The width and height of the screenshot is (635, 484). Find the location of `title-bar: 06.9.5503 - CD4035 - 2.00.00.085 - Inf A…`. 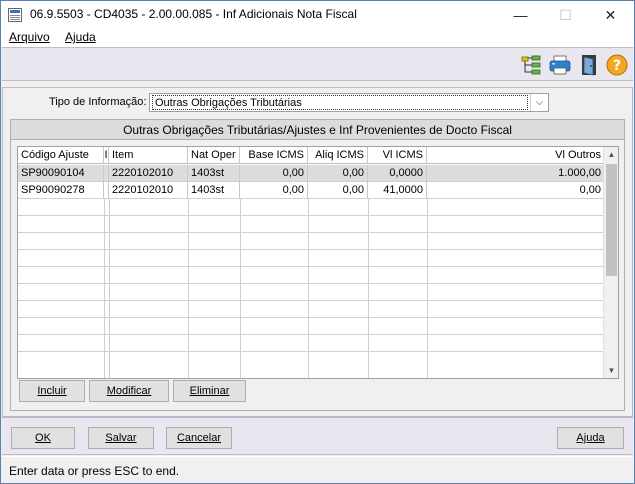

title-bar: 06.9.5503 - CD4035 - 2.00.00.085 - Inf A… is located at coordinates (317, 15).